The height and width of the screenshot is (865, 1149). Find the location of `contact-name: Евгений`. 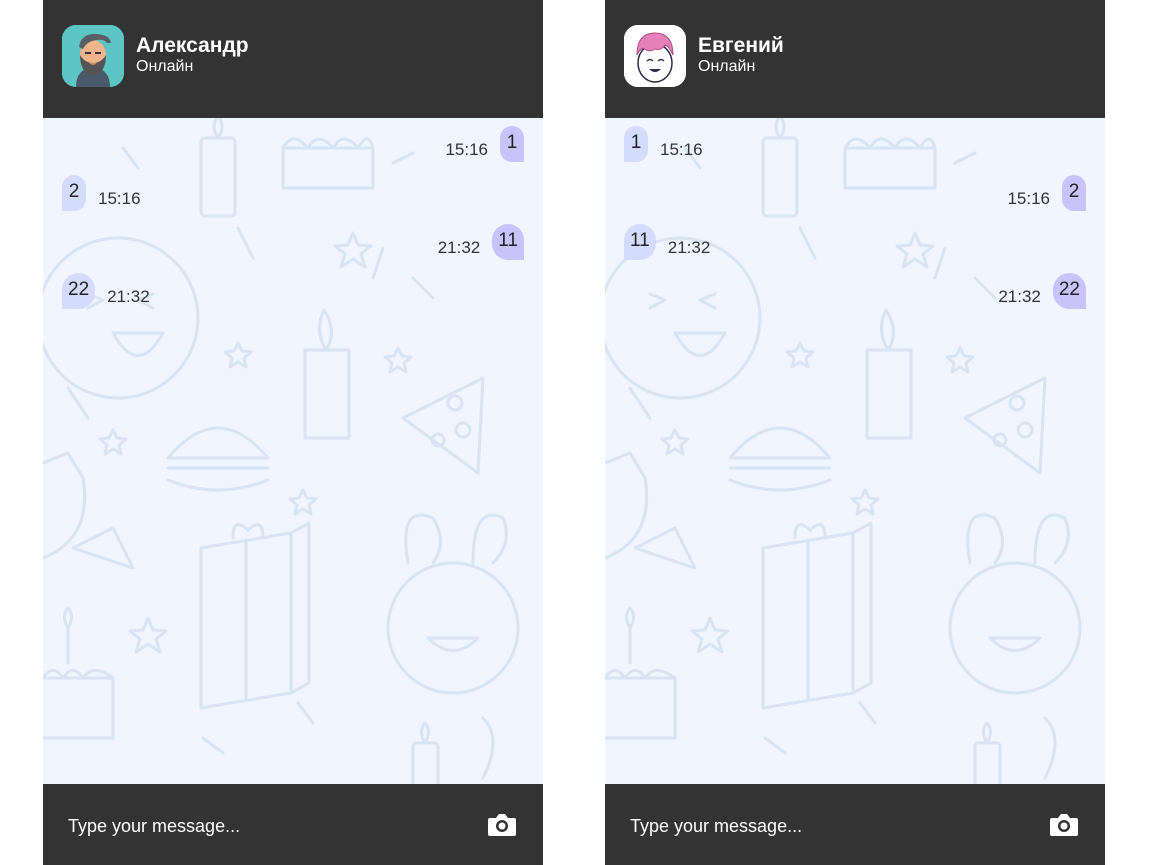

contact-name: Евгений is located at coordinates (741, 45).